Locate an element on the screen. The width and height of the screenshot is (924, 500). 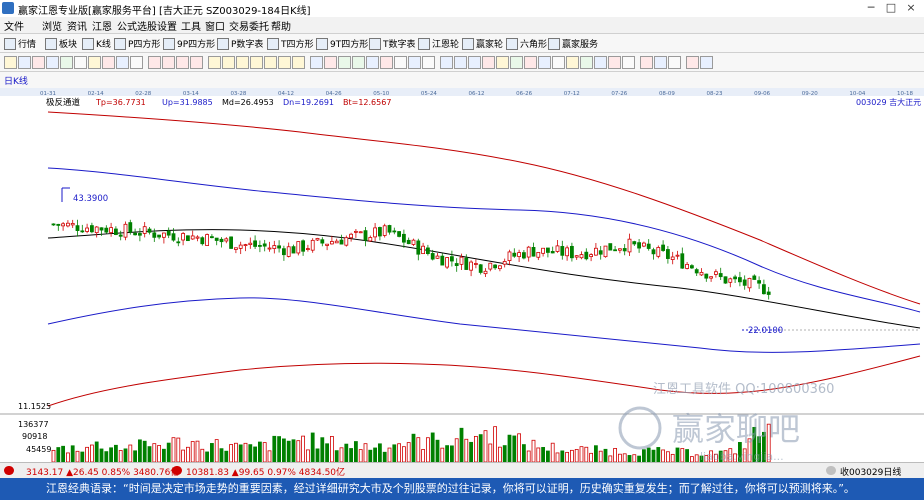
indicator-icon is located at coordinates (488, 62).